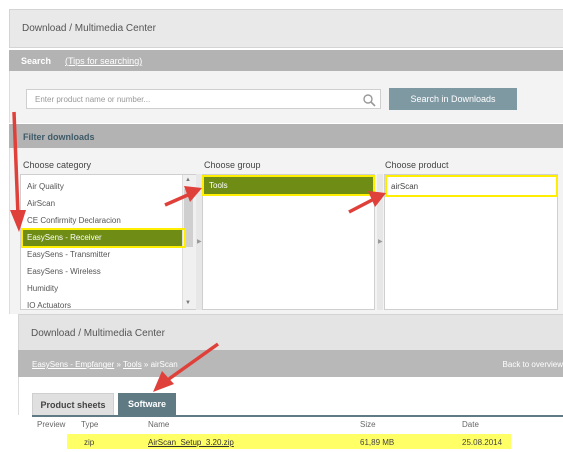 Image resolution: width=563 pixels, height=452 pixels. I want to click on column-header-size: Size, so click(368, 424).